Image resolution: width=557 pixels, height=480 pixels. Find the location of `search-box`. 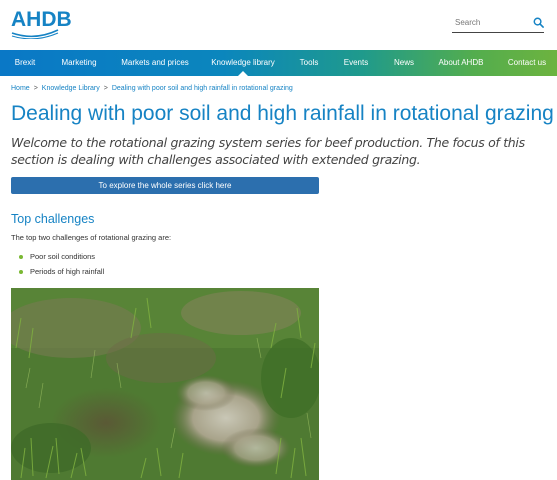

search-box is located at coordinates (498, 24).